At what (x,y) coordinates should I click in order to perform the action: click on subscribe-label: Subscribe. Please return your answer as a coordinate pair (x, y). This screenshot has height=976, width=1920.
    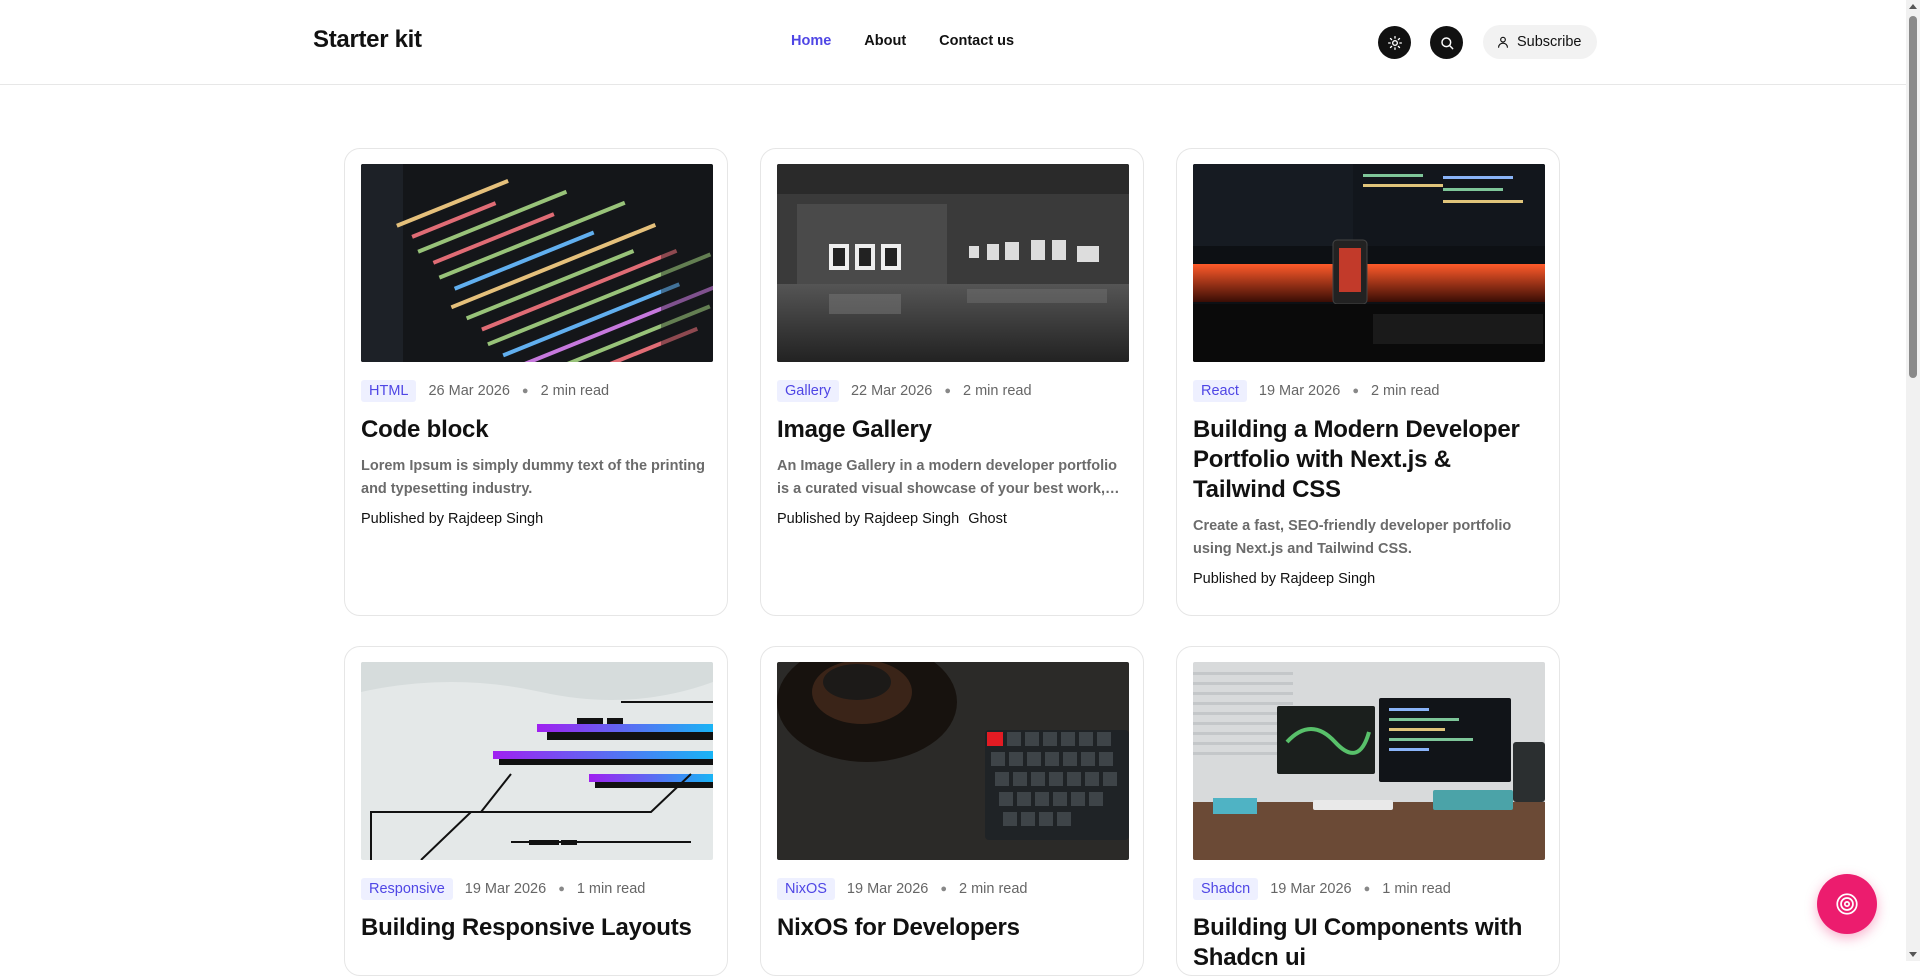
    Looking at the image, I should click on (1549, 42).